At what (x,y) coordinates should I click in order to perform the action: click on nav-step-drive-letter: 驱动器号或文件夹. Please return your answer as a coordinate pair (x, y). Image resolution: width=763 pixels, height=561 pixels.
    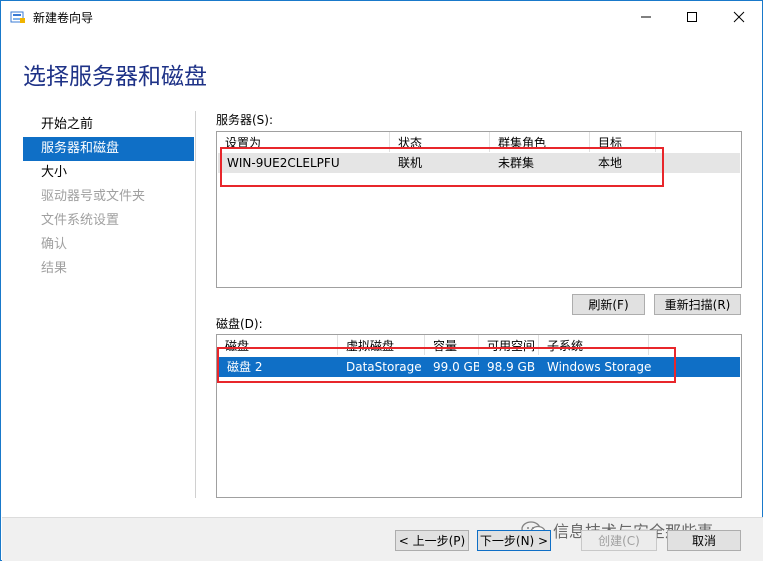
    Looking at the image, I should click on (93, 196).